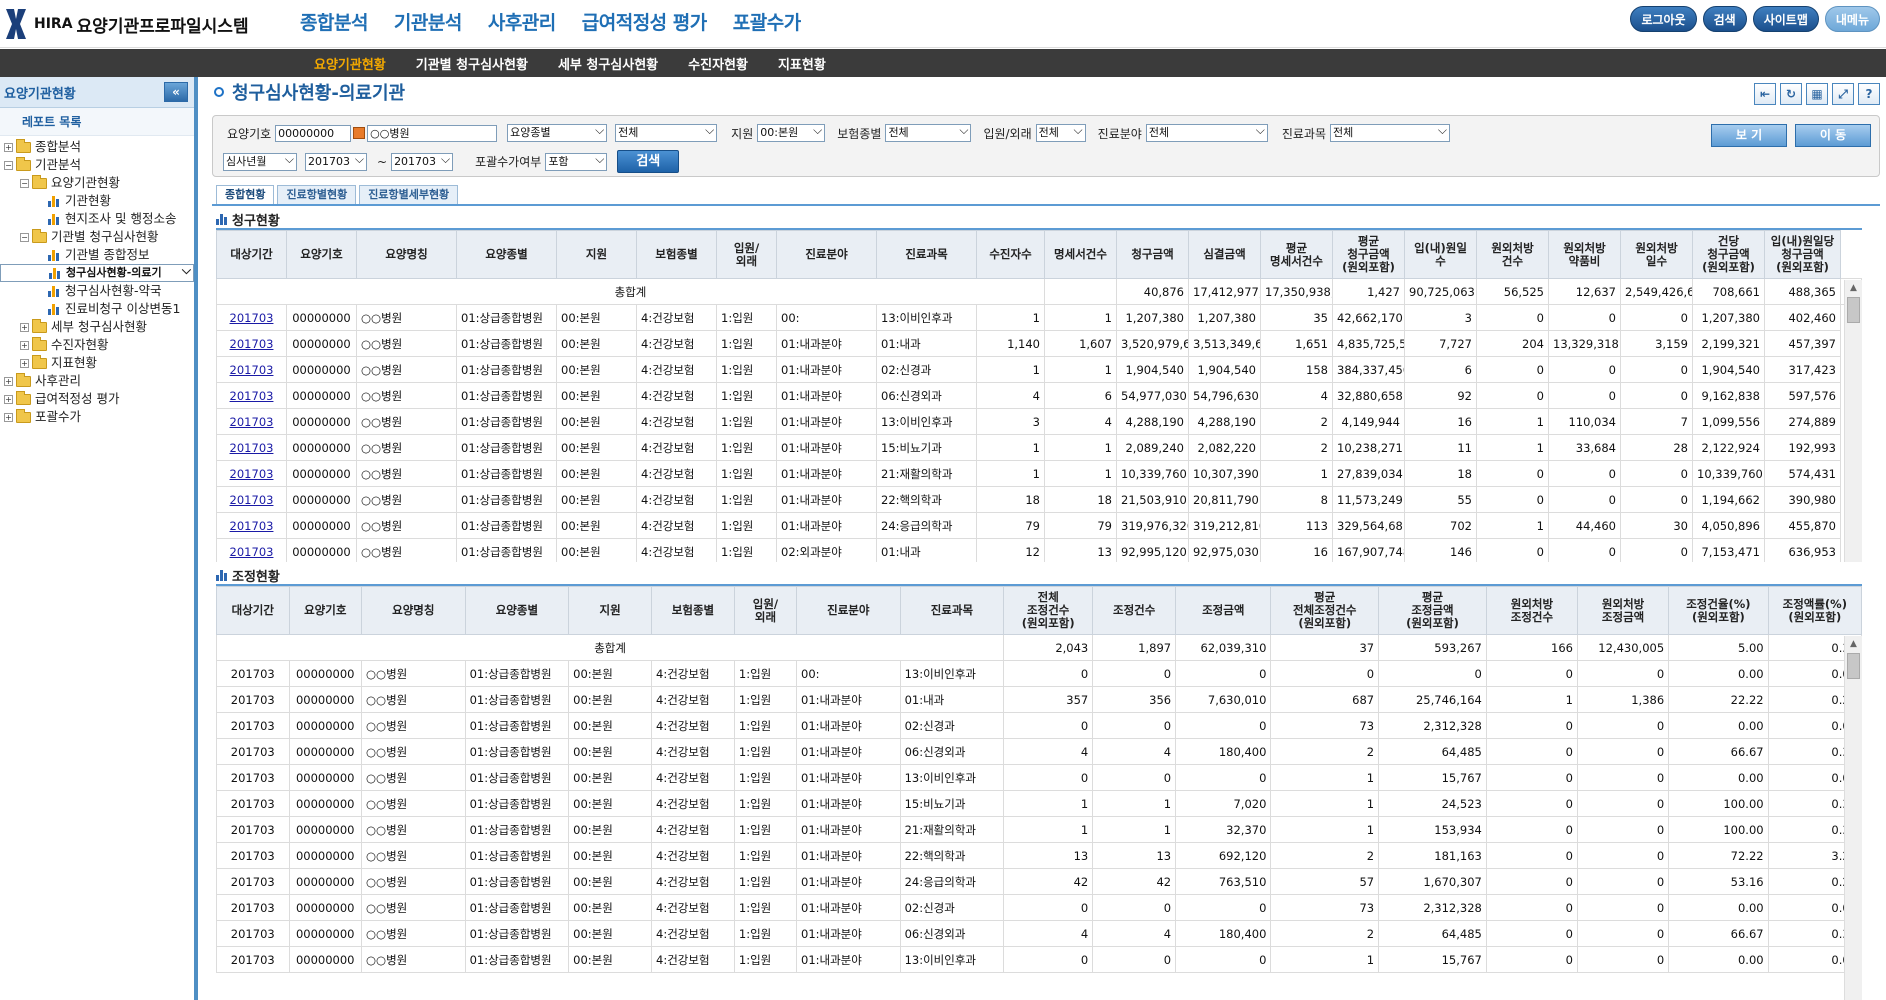 The height and width of the screenshot is (1000, 1886). What do you see at coordinates (767, 21) in the screenshot?
I see `gnav-item: 포괄수가` at bounding box center [767, 21].